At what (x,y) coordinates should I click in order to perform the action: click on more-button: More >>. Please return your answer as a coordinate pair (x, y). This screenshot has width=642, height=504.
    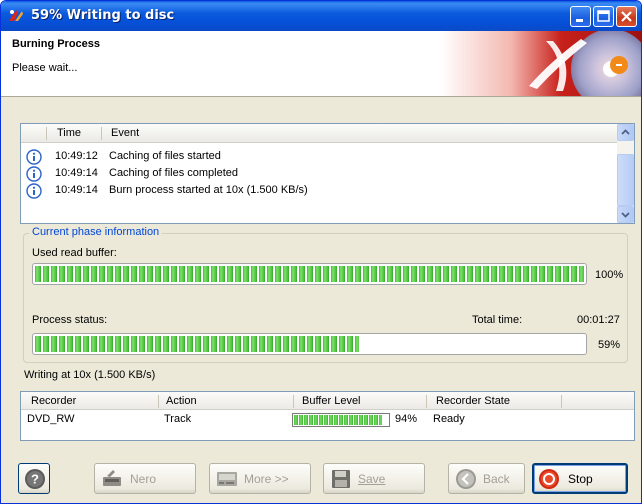
    Looking at the image, I should click on (260, 478).